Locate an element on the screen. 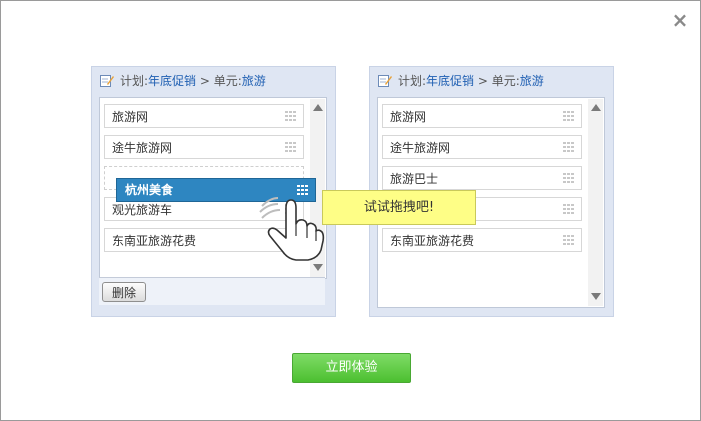 The image size is (701, 421). list-item: 东南亚旅游花费 is located at coordinates (482, 240).